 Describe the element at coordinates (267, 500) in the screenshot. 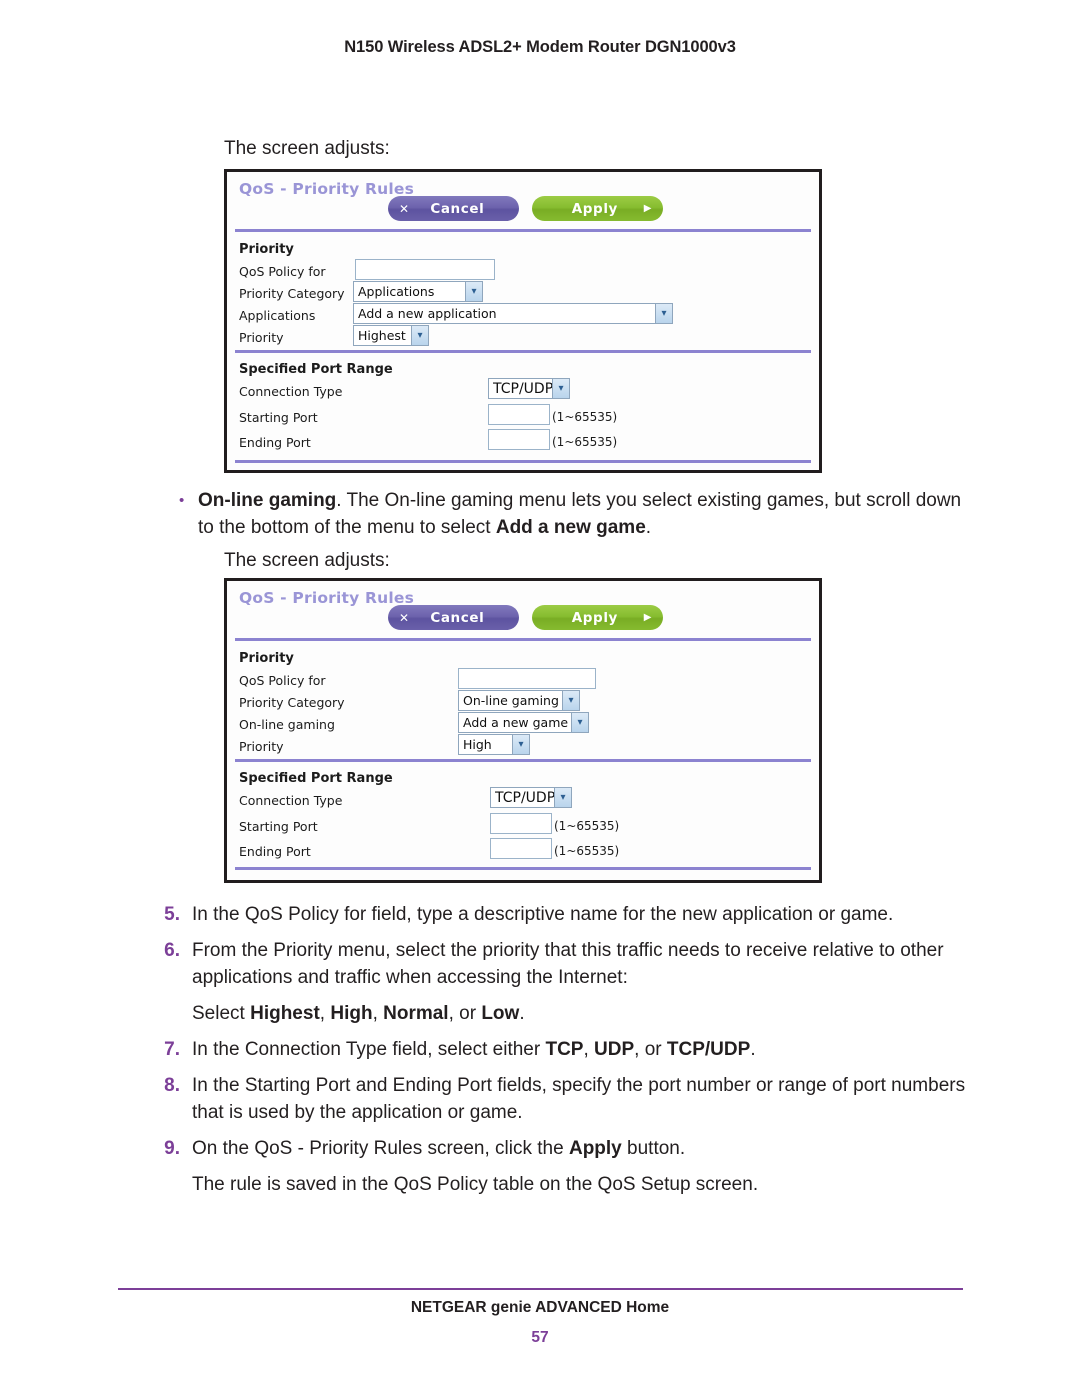

I see `bullet-term: On-line gaming` at that location.